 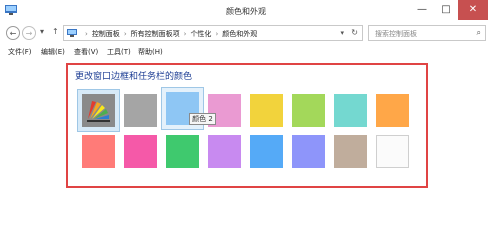 What do you see at coordinates (473, 10) in the screenshot?
I see `close-button: ✕` at bounding box center [473, 10].